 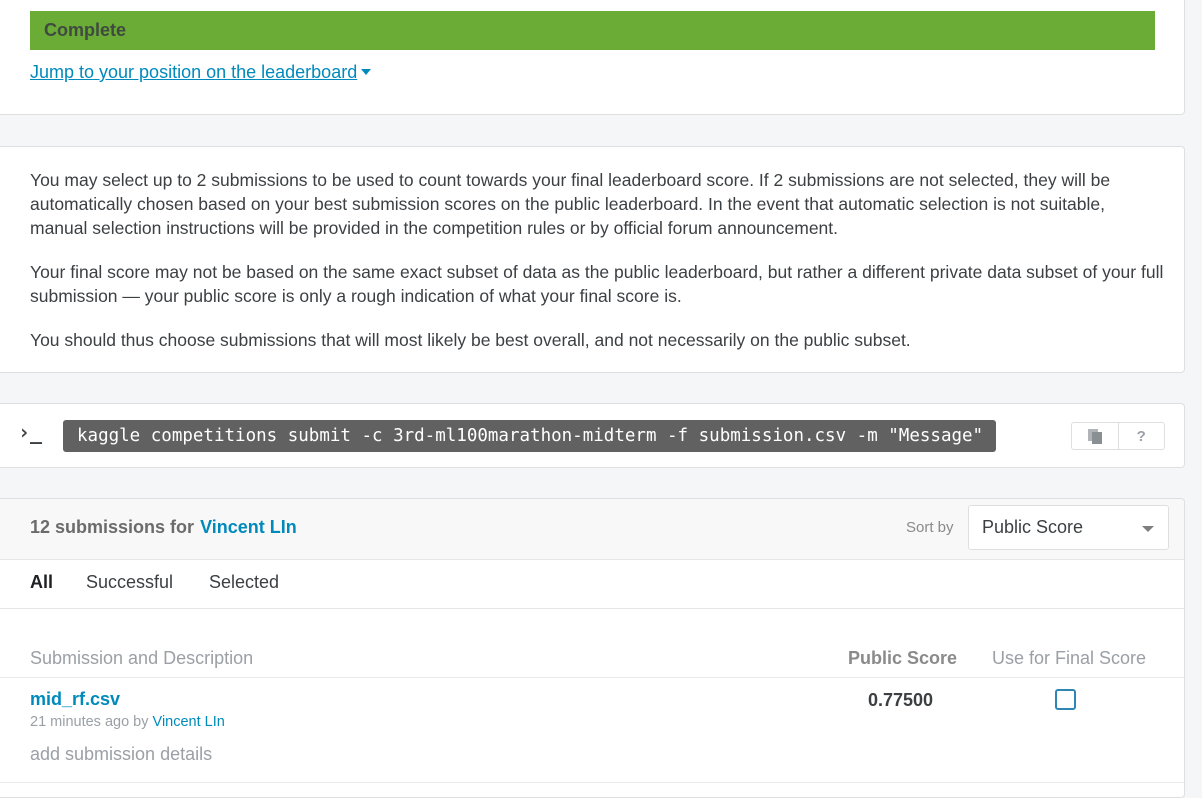 I want to click on public-score-value: 0.77500, so click(x=901, y=700).